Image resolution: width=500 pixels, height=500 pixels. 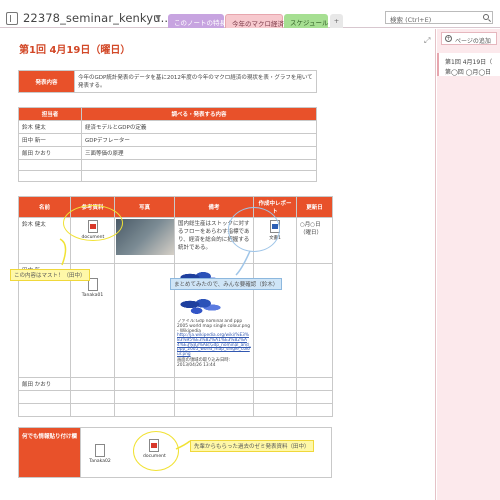 What do you see at coordinates (468, 264) in the screenshot?
I see `page-list: + ページの追加 第1回 4月19日（ 第◯回 ◯月◯日` at bounding box center [468, 264].